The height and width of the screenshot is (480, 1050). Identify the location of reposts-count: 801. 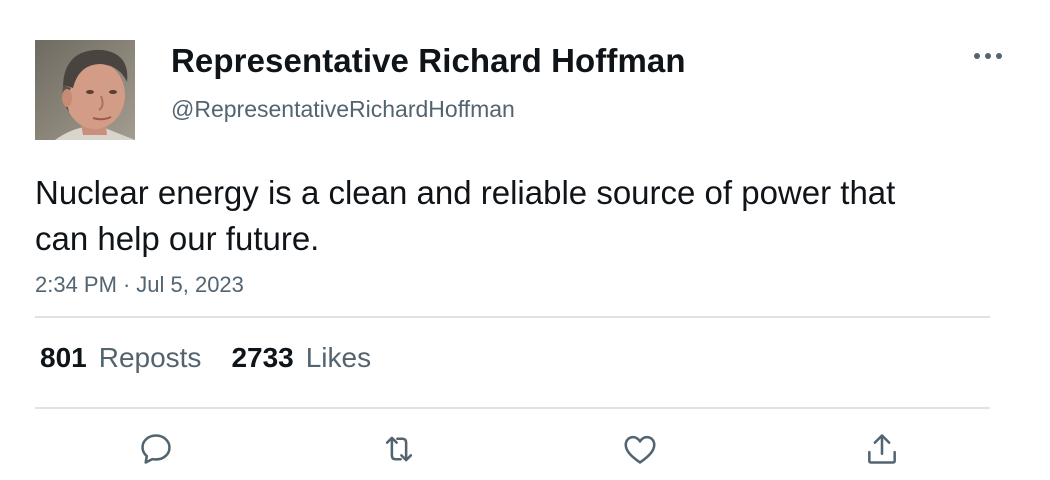
(63, 357).